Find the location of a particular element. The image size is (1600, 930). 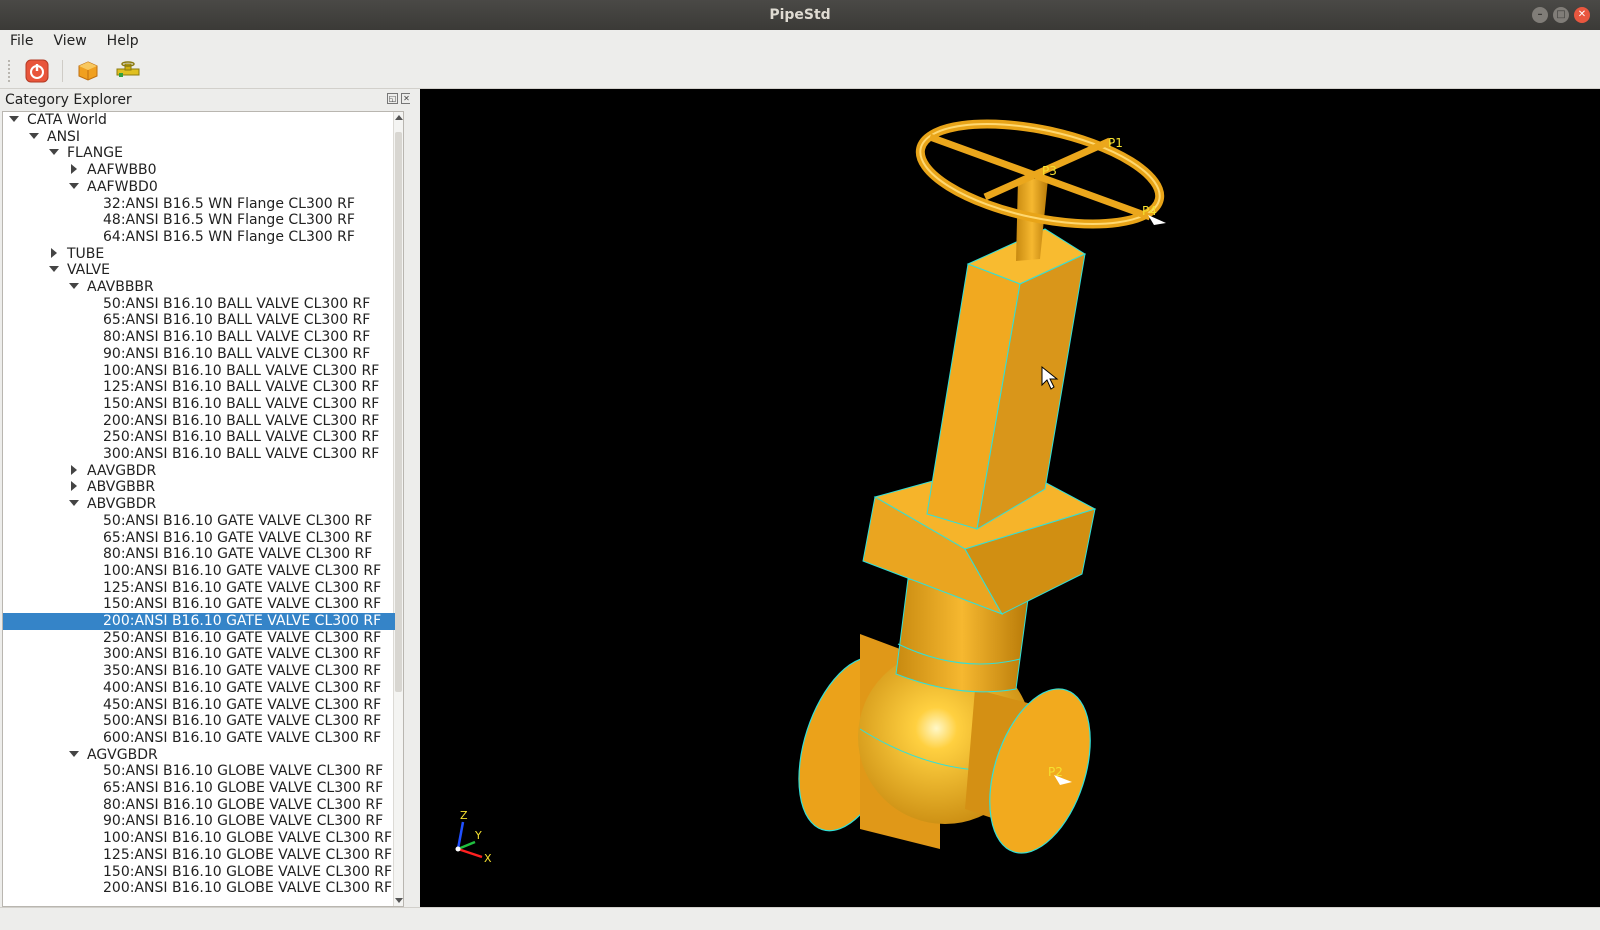

tree-item: 50:ANSI B16.10 BALL VALVE CL300 RF is located at coordinates (199, 304).